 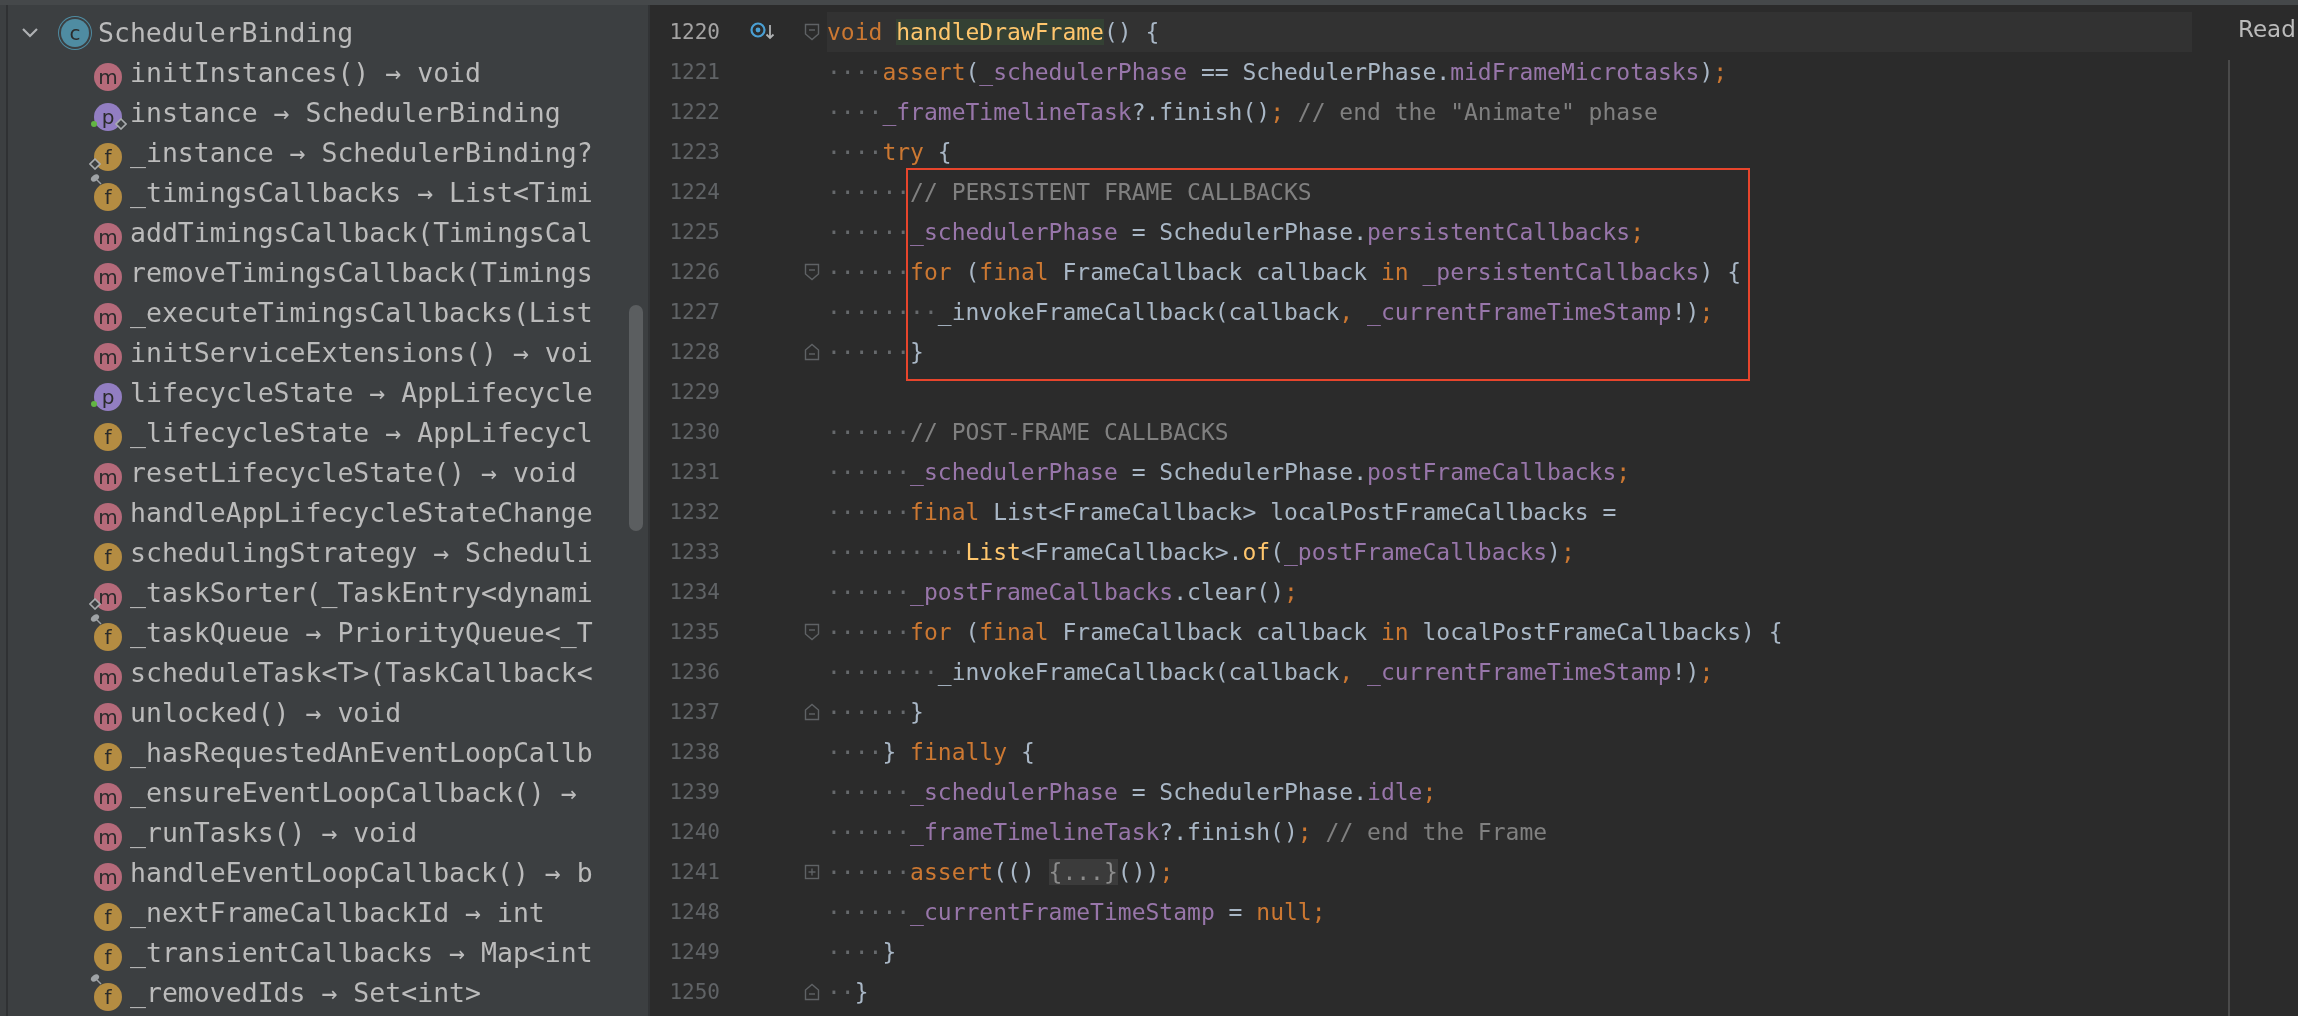 I want to click on code-line: ······_postFrameCallbacks.clear();, so click(x=1063, y=593).